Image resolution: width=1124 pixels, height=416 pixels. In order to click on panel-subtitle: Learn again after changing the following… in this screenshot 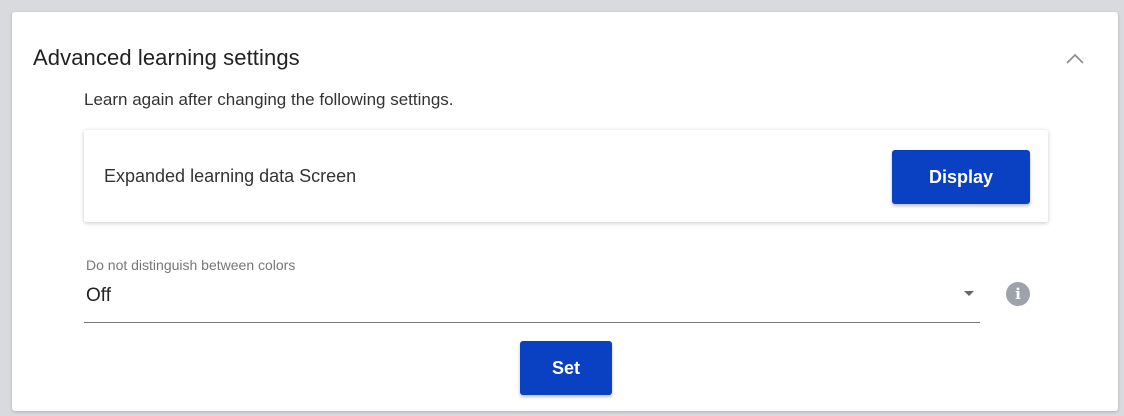, I will do `click(269, 99)`.